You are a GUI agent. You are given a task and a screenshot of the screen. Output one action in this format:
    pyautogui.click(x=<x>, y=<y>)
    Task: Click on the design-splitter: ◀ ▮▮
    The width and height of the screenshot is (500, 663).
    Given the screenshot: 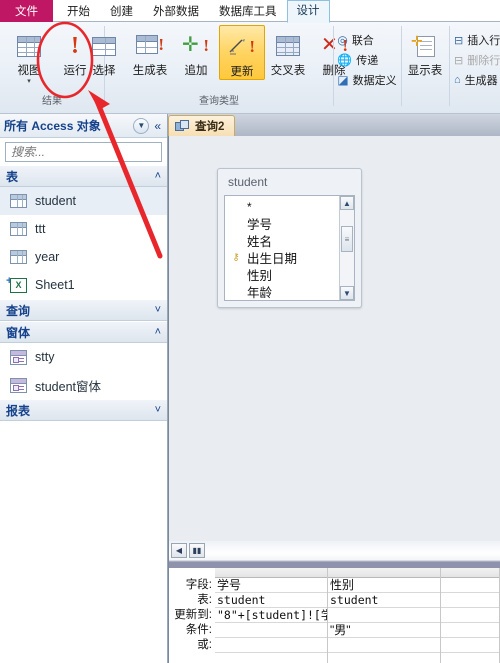 What is the action you would take?
    pyautogui.click(x=334, y=554)
    